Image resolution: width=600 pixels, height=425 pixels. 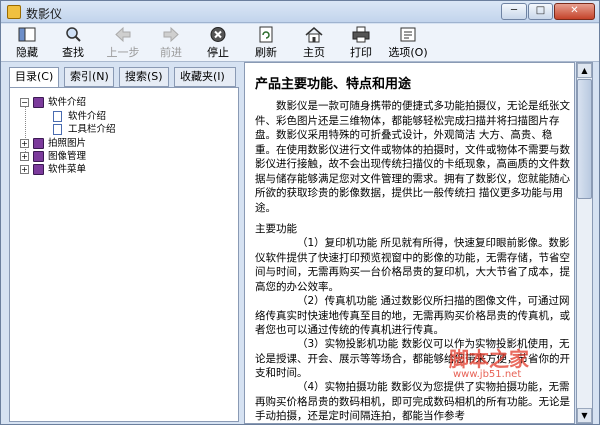 What do you see at coordinates (27, 43) in the screenshot?
I see `hide-button: 隐藏` at bounding box center [27, 43].